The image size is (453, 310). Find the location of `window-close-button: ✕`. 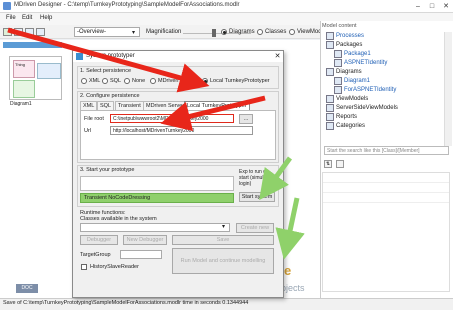

window-close-button: ✕ is located at coordinates (446, 6).